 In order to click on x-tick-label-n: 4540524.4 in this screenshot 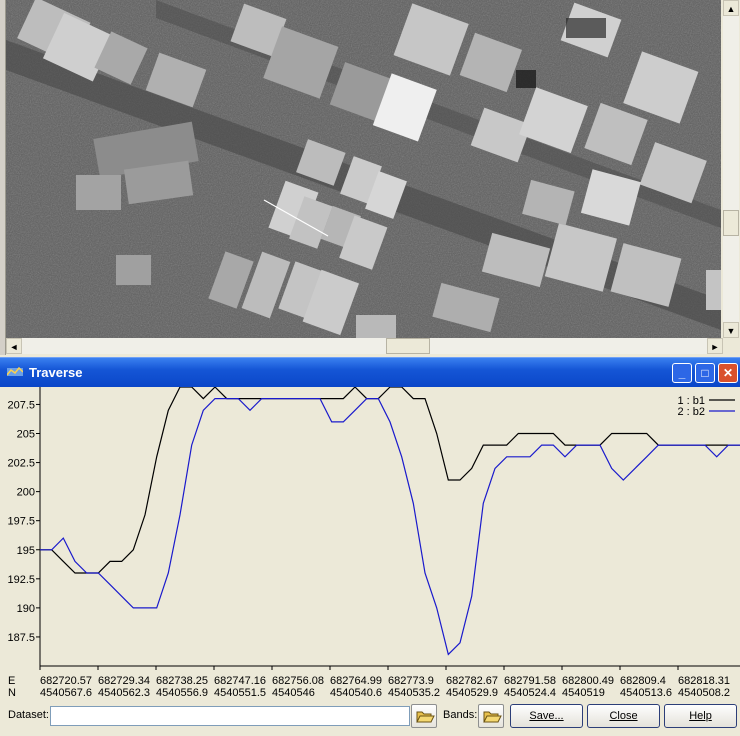, I will do `click(530, 693)`.